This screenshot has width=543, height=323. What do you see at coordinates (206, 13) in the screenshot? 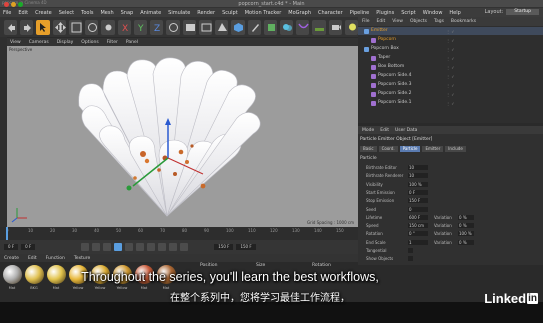
I see `menu-render: Render` at bounding box center [206, 13].